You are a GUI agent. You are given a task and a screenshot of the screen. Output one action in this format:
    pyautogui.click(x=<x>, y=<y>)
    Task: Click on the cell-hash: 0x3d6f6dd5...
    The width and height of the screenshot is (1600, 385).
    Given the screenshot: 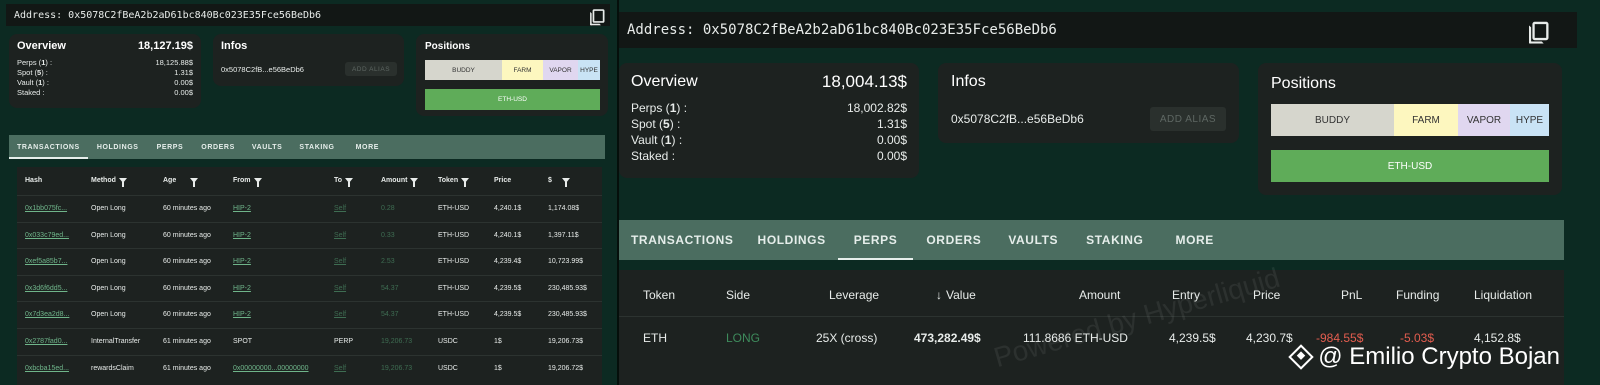 What is the action you would take?
    pyautogui.click(x=46, y=288)
    